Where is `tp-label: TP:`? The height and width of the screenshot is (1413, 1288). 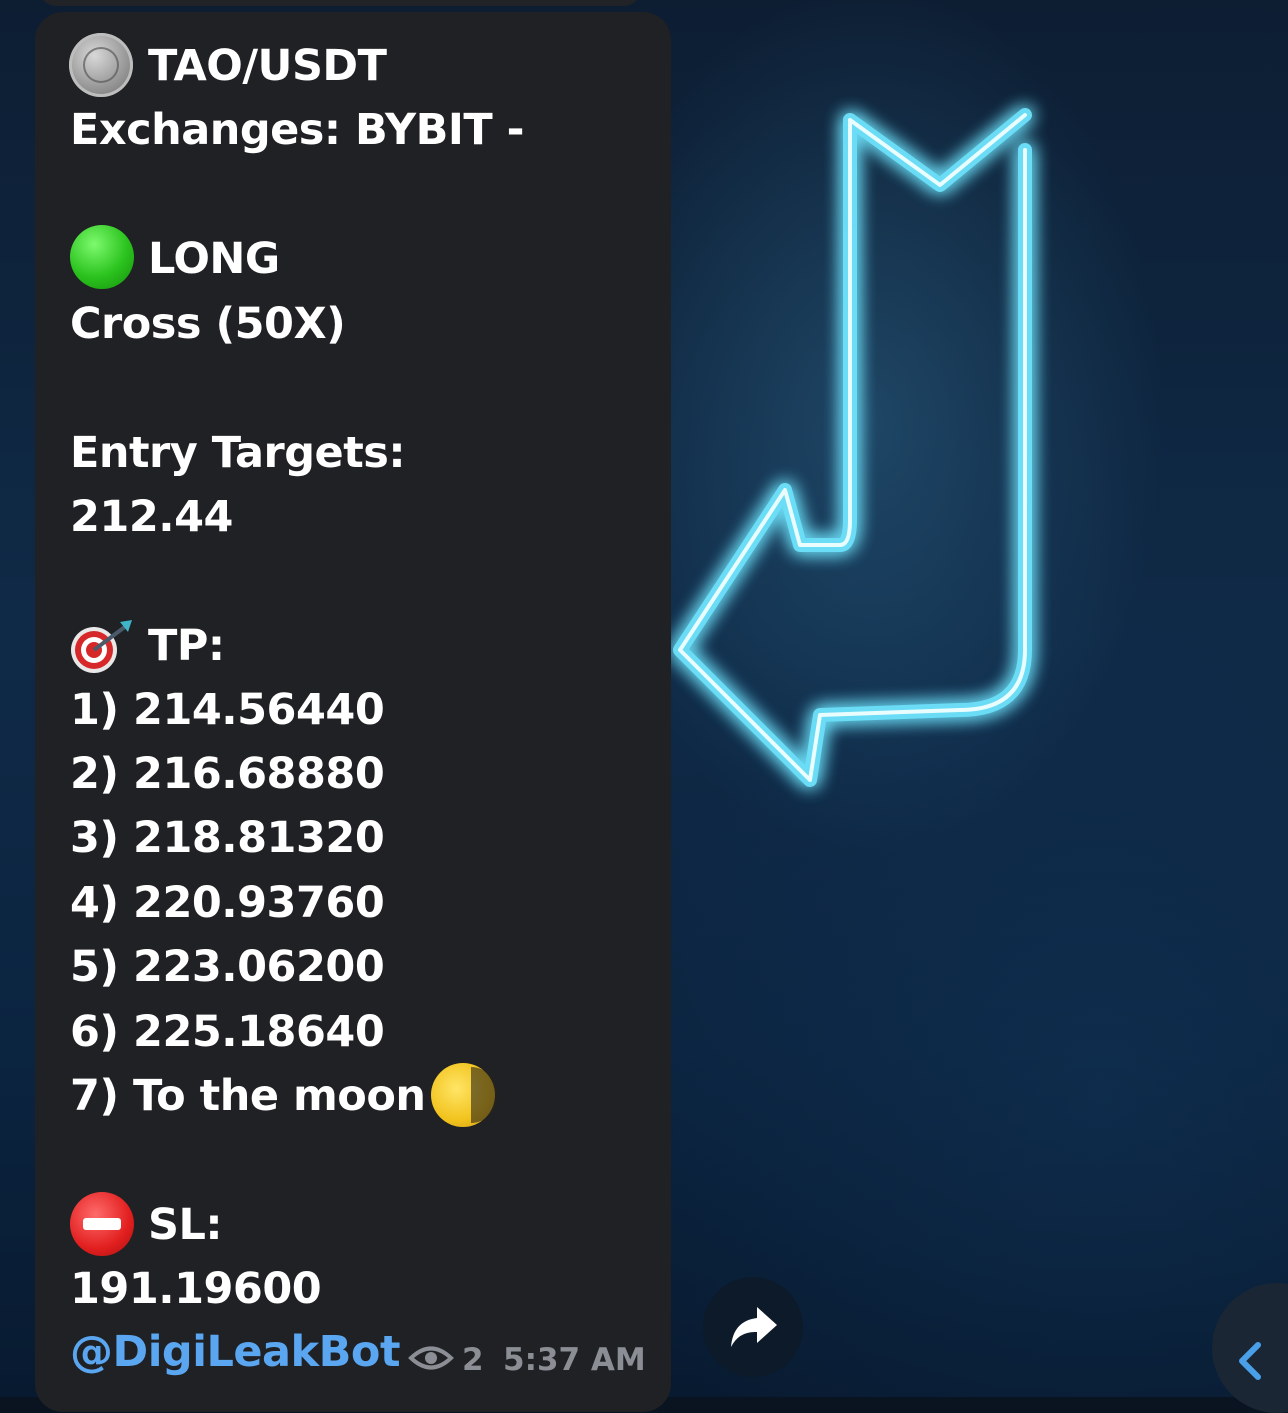
tp-label: TP: is located at coordinates (186, 646).